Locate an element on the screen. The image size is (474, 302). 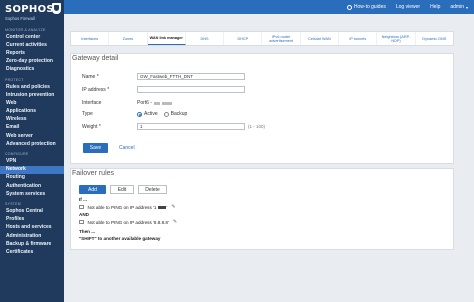
sidebar-item-reports: Reports is located at coordinates (32, 53).